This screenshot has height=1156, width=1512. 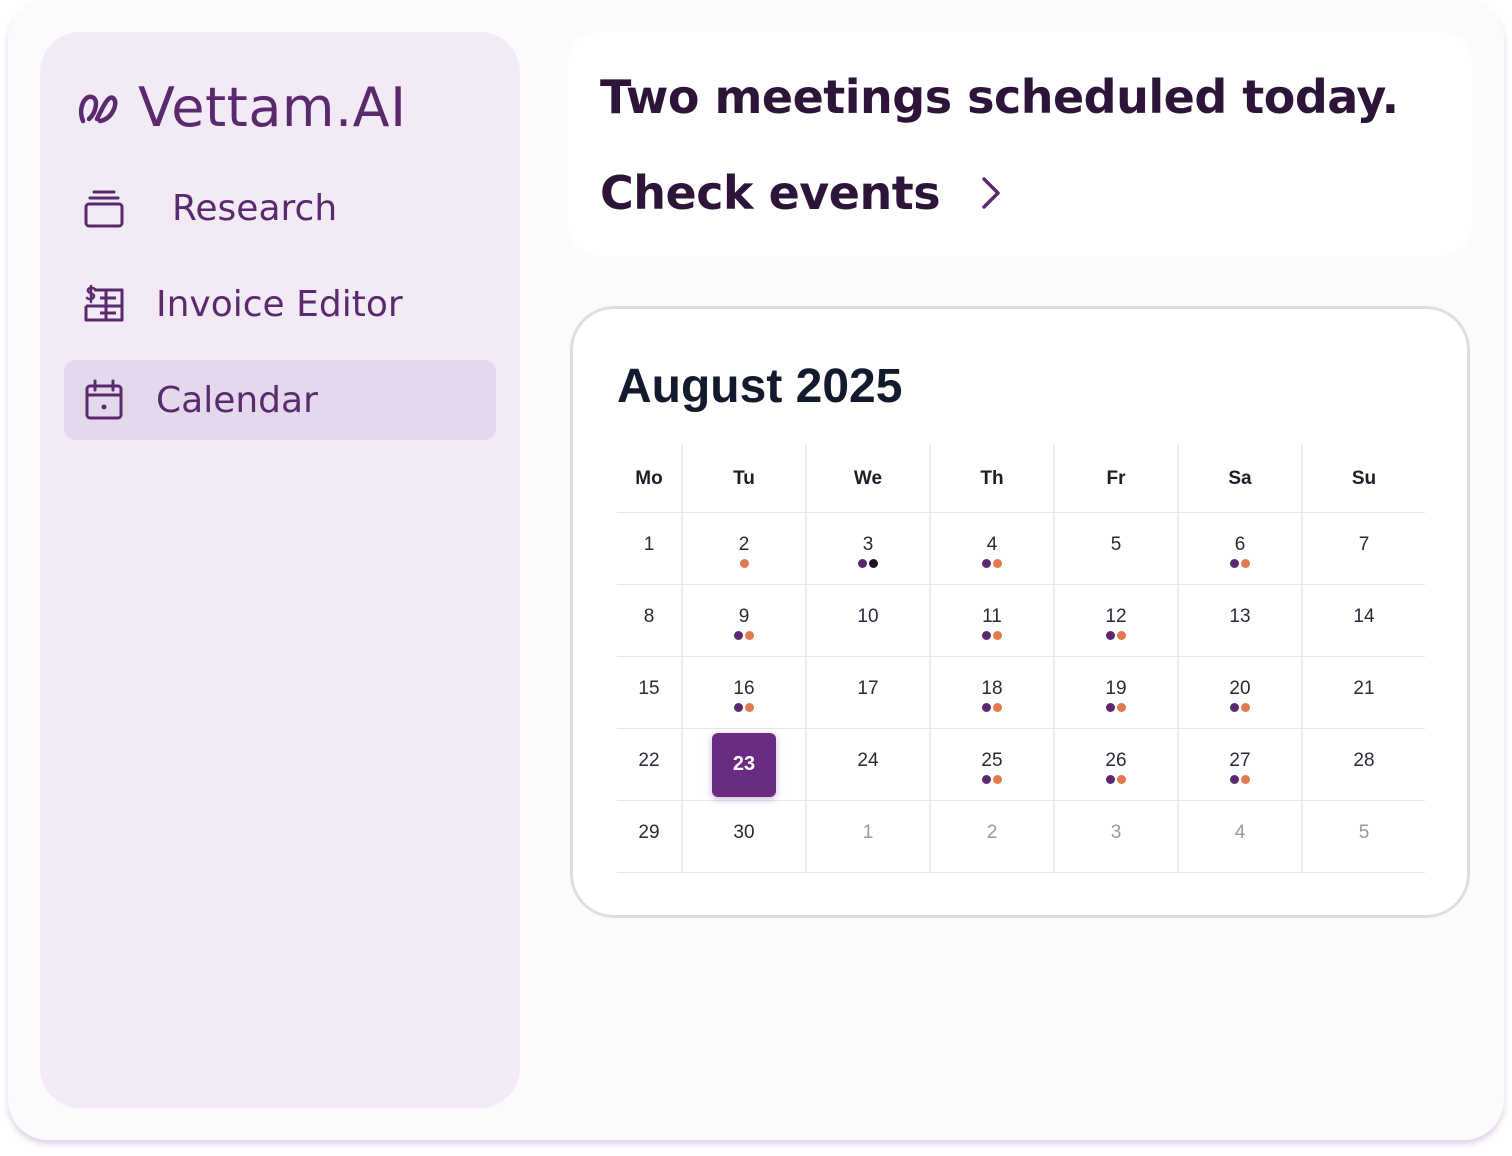 What do you see at coordinates (1364, 832) in the screenshot?
I see `day-number: 5` at bounding box center [1364, 832].